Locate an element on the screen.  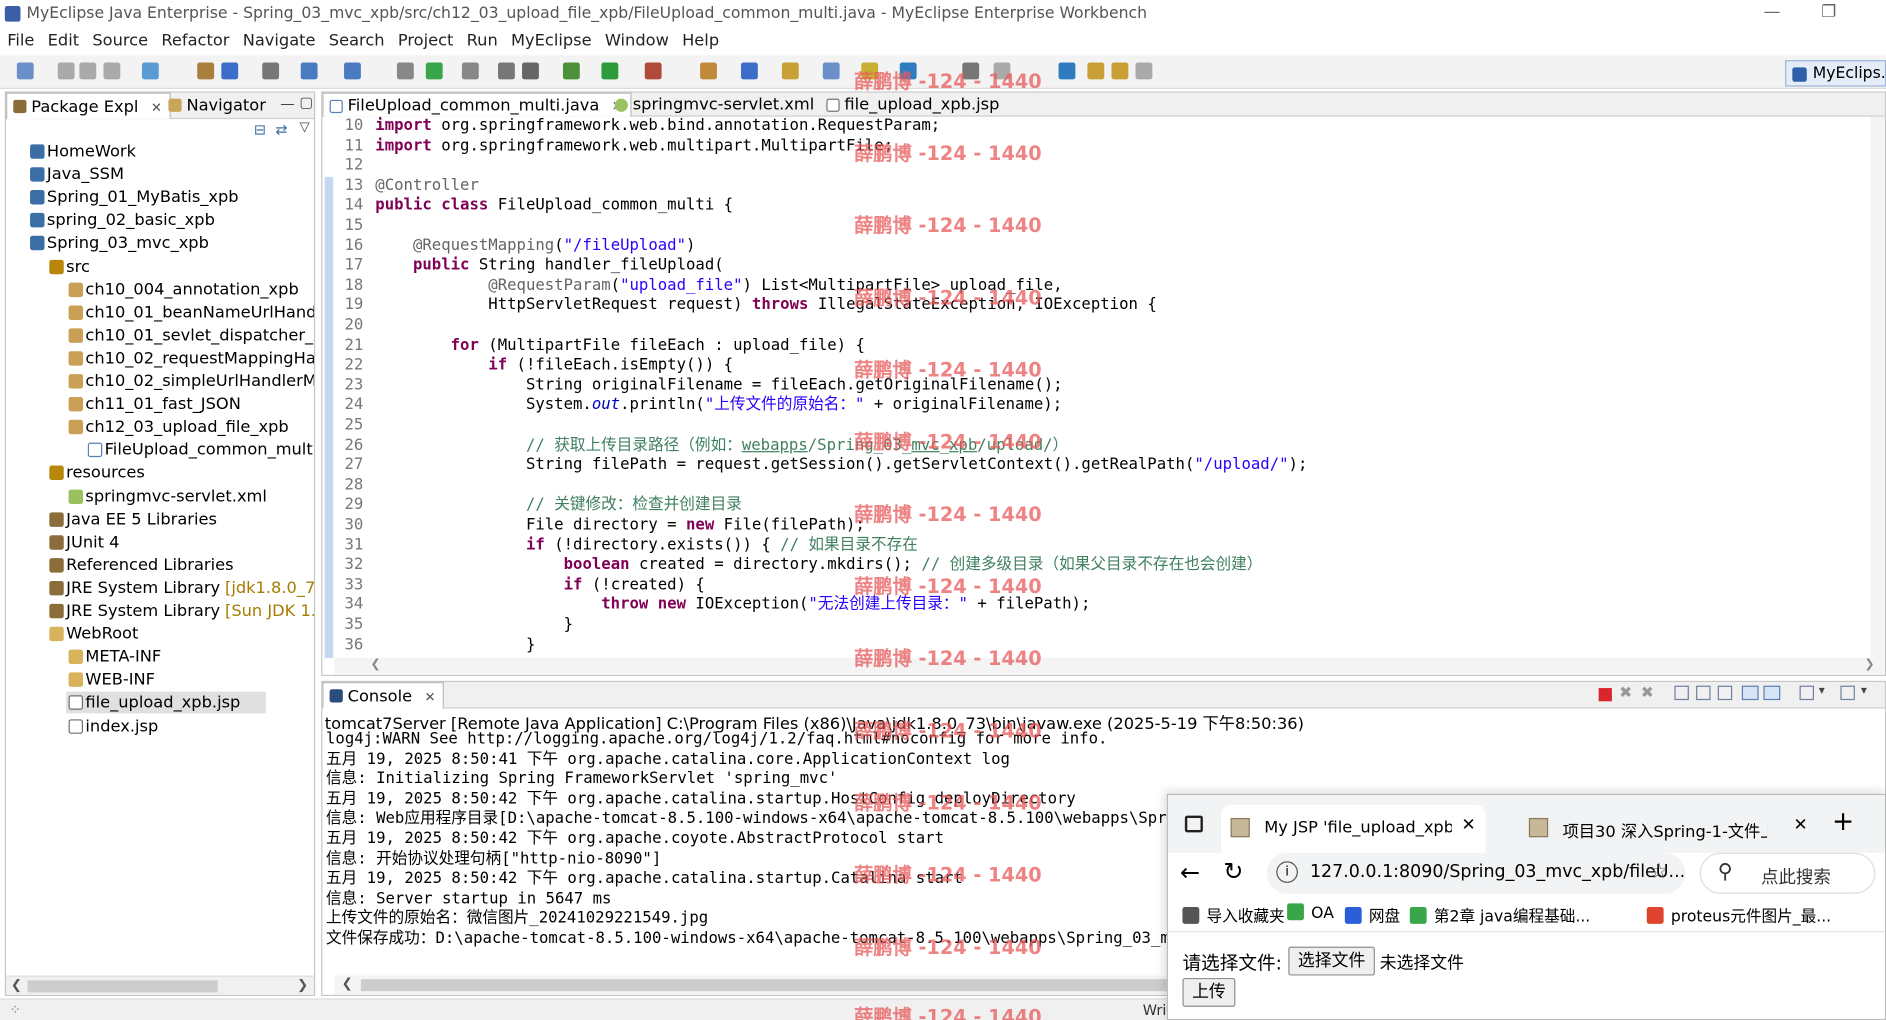
minimize-button: — is located at coordinates (1771, 11).